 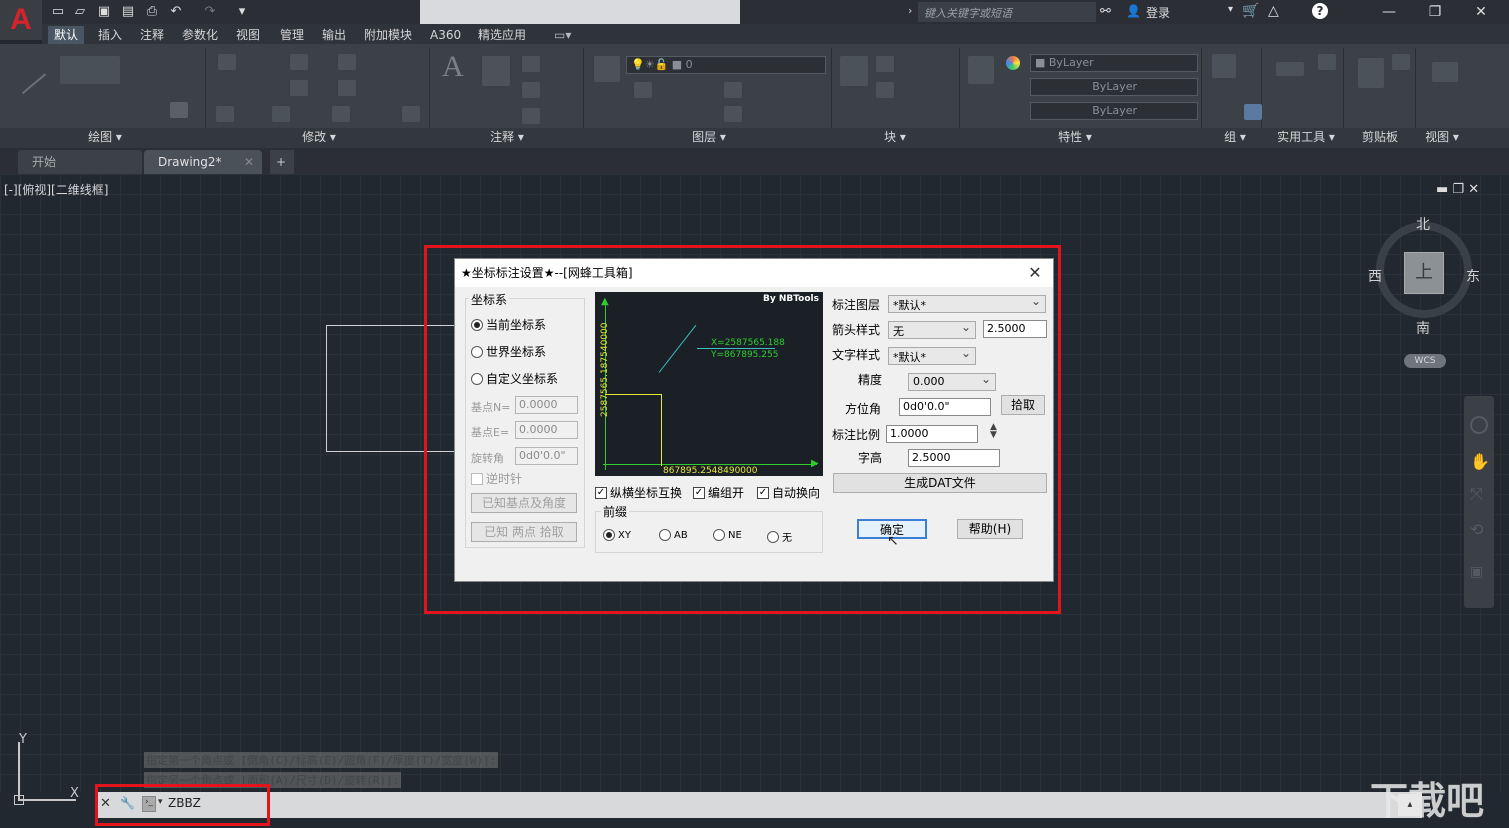 What do you see at coordinates (1389, 12) in the screenshot?
I see `minimize-button: —` at bounding box center [1389, 12].